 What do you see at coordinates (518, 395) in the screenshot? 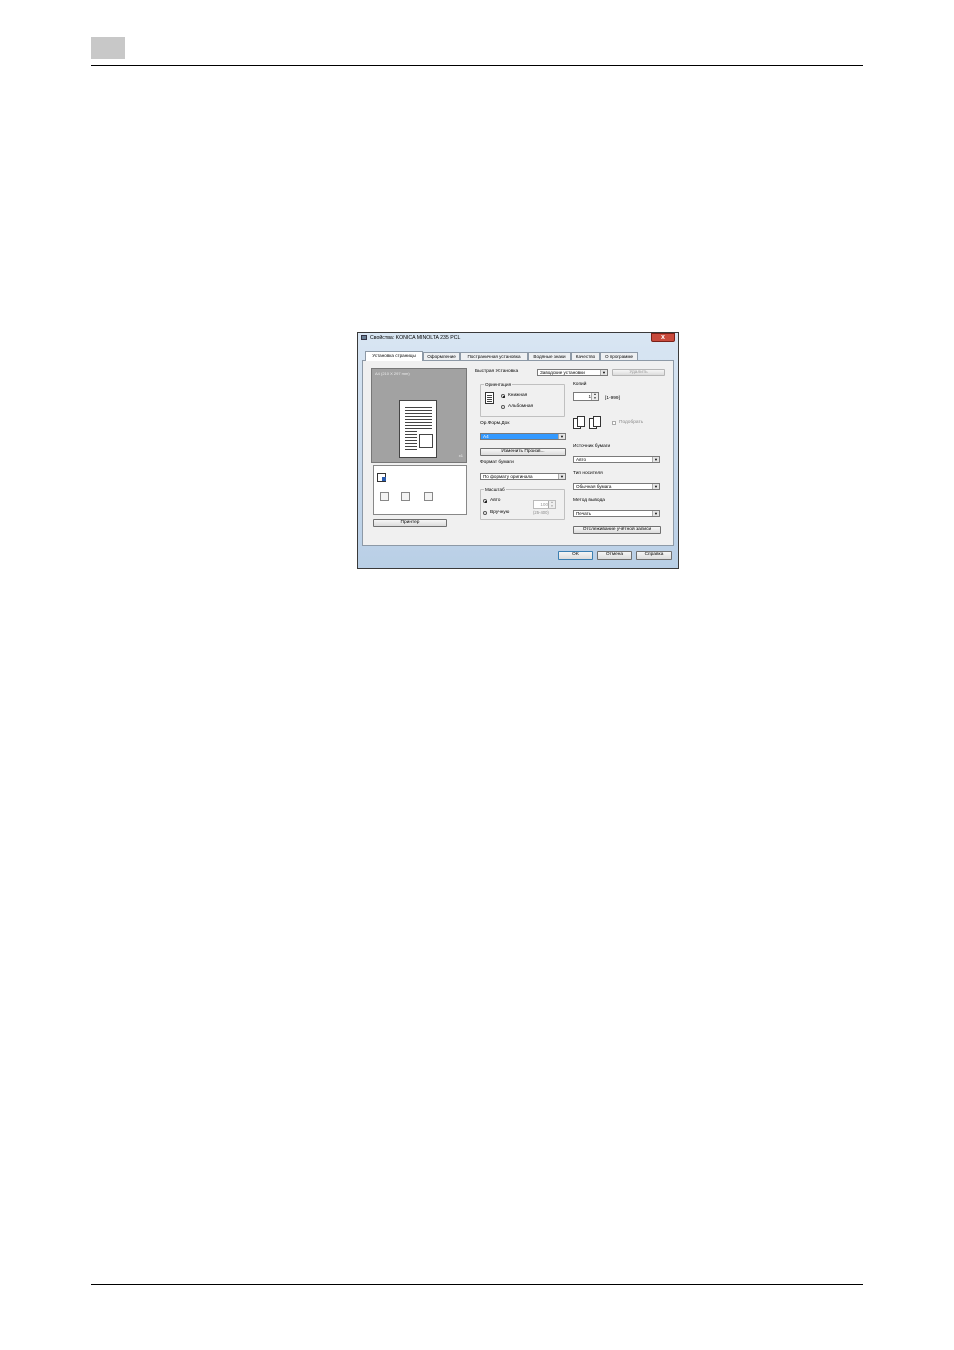
I see `portrait-label: Книжная` at bounding box center [518, 395].